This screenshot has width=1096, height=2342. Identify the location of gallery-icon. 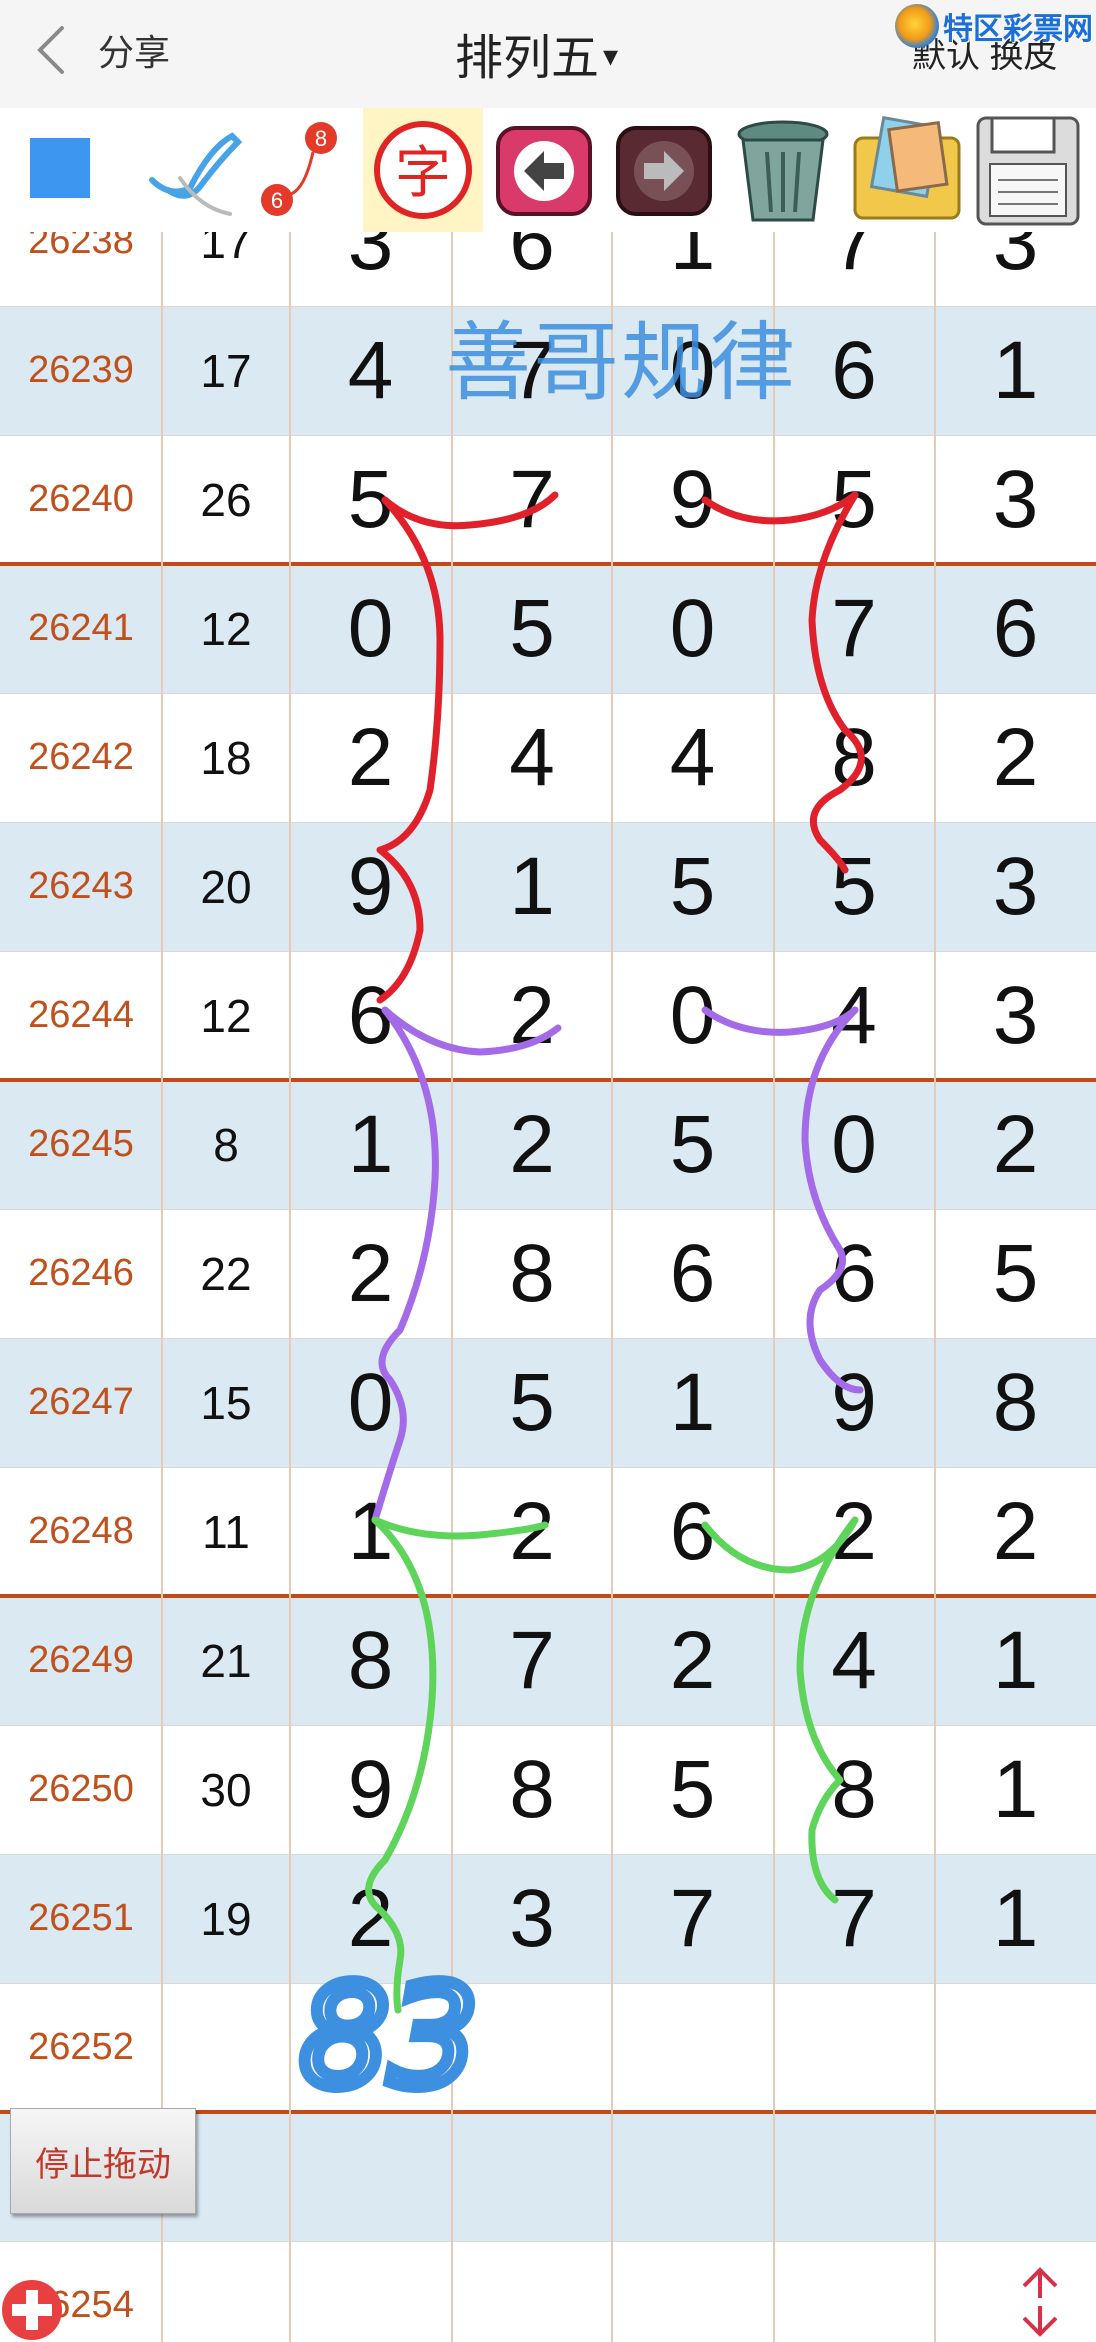
(907, 170).